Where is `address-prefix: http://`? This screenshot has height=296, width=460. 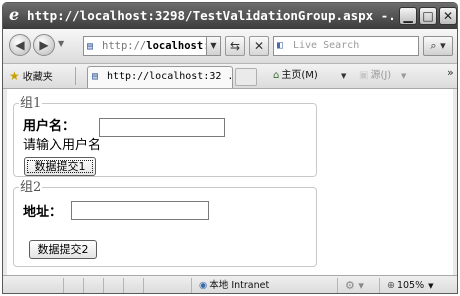
address-prefix: http:// is located at coordinates (124, 46).